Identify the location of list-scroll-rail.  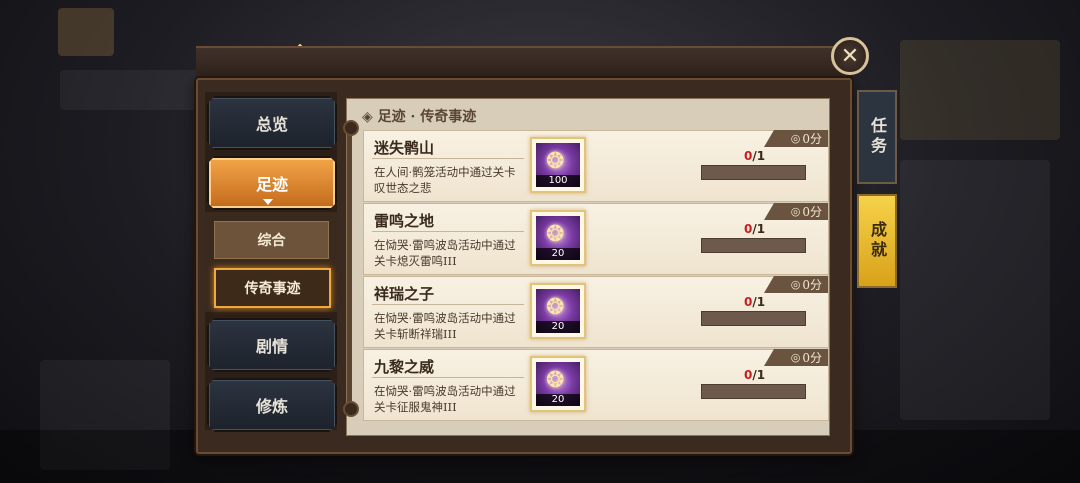
(349, 266).